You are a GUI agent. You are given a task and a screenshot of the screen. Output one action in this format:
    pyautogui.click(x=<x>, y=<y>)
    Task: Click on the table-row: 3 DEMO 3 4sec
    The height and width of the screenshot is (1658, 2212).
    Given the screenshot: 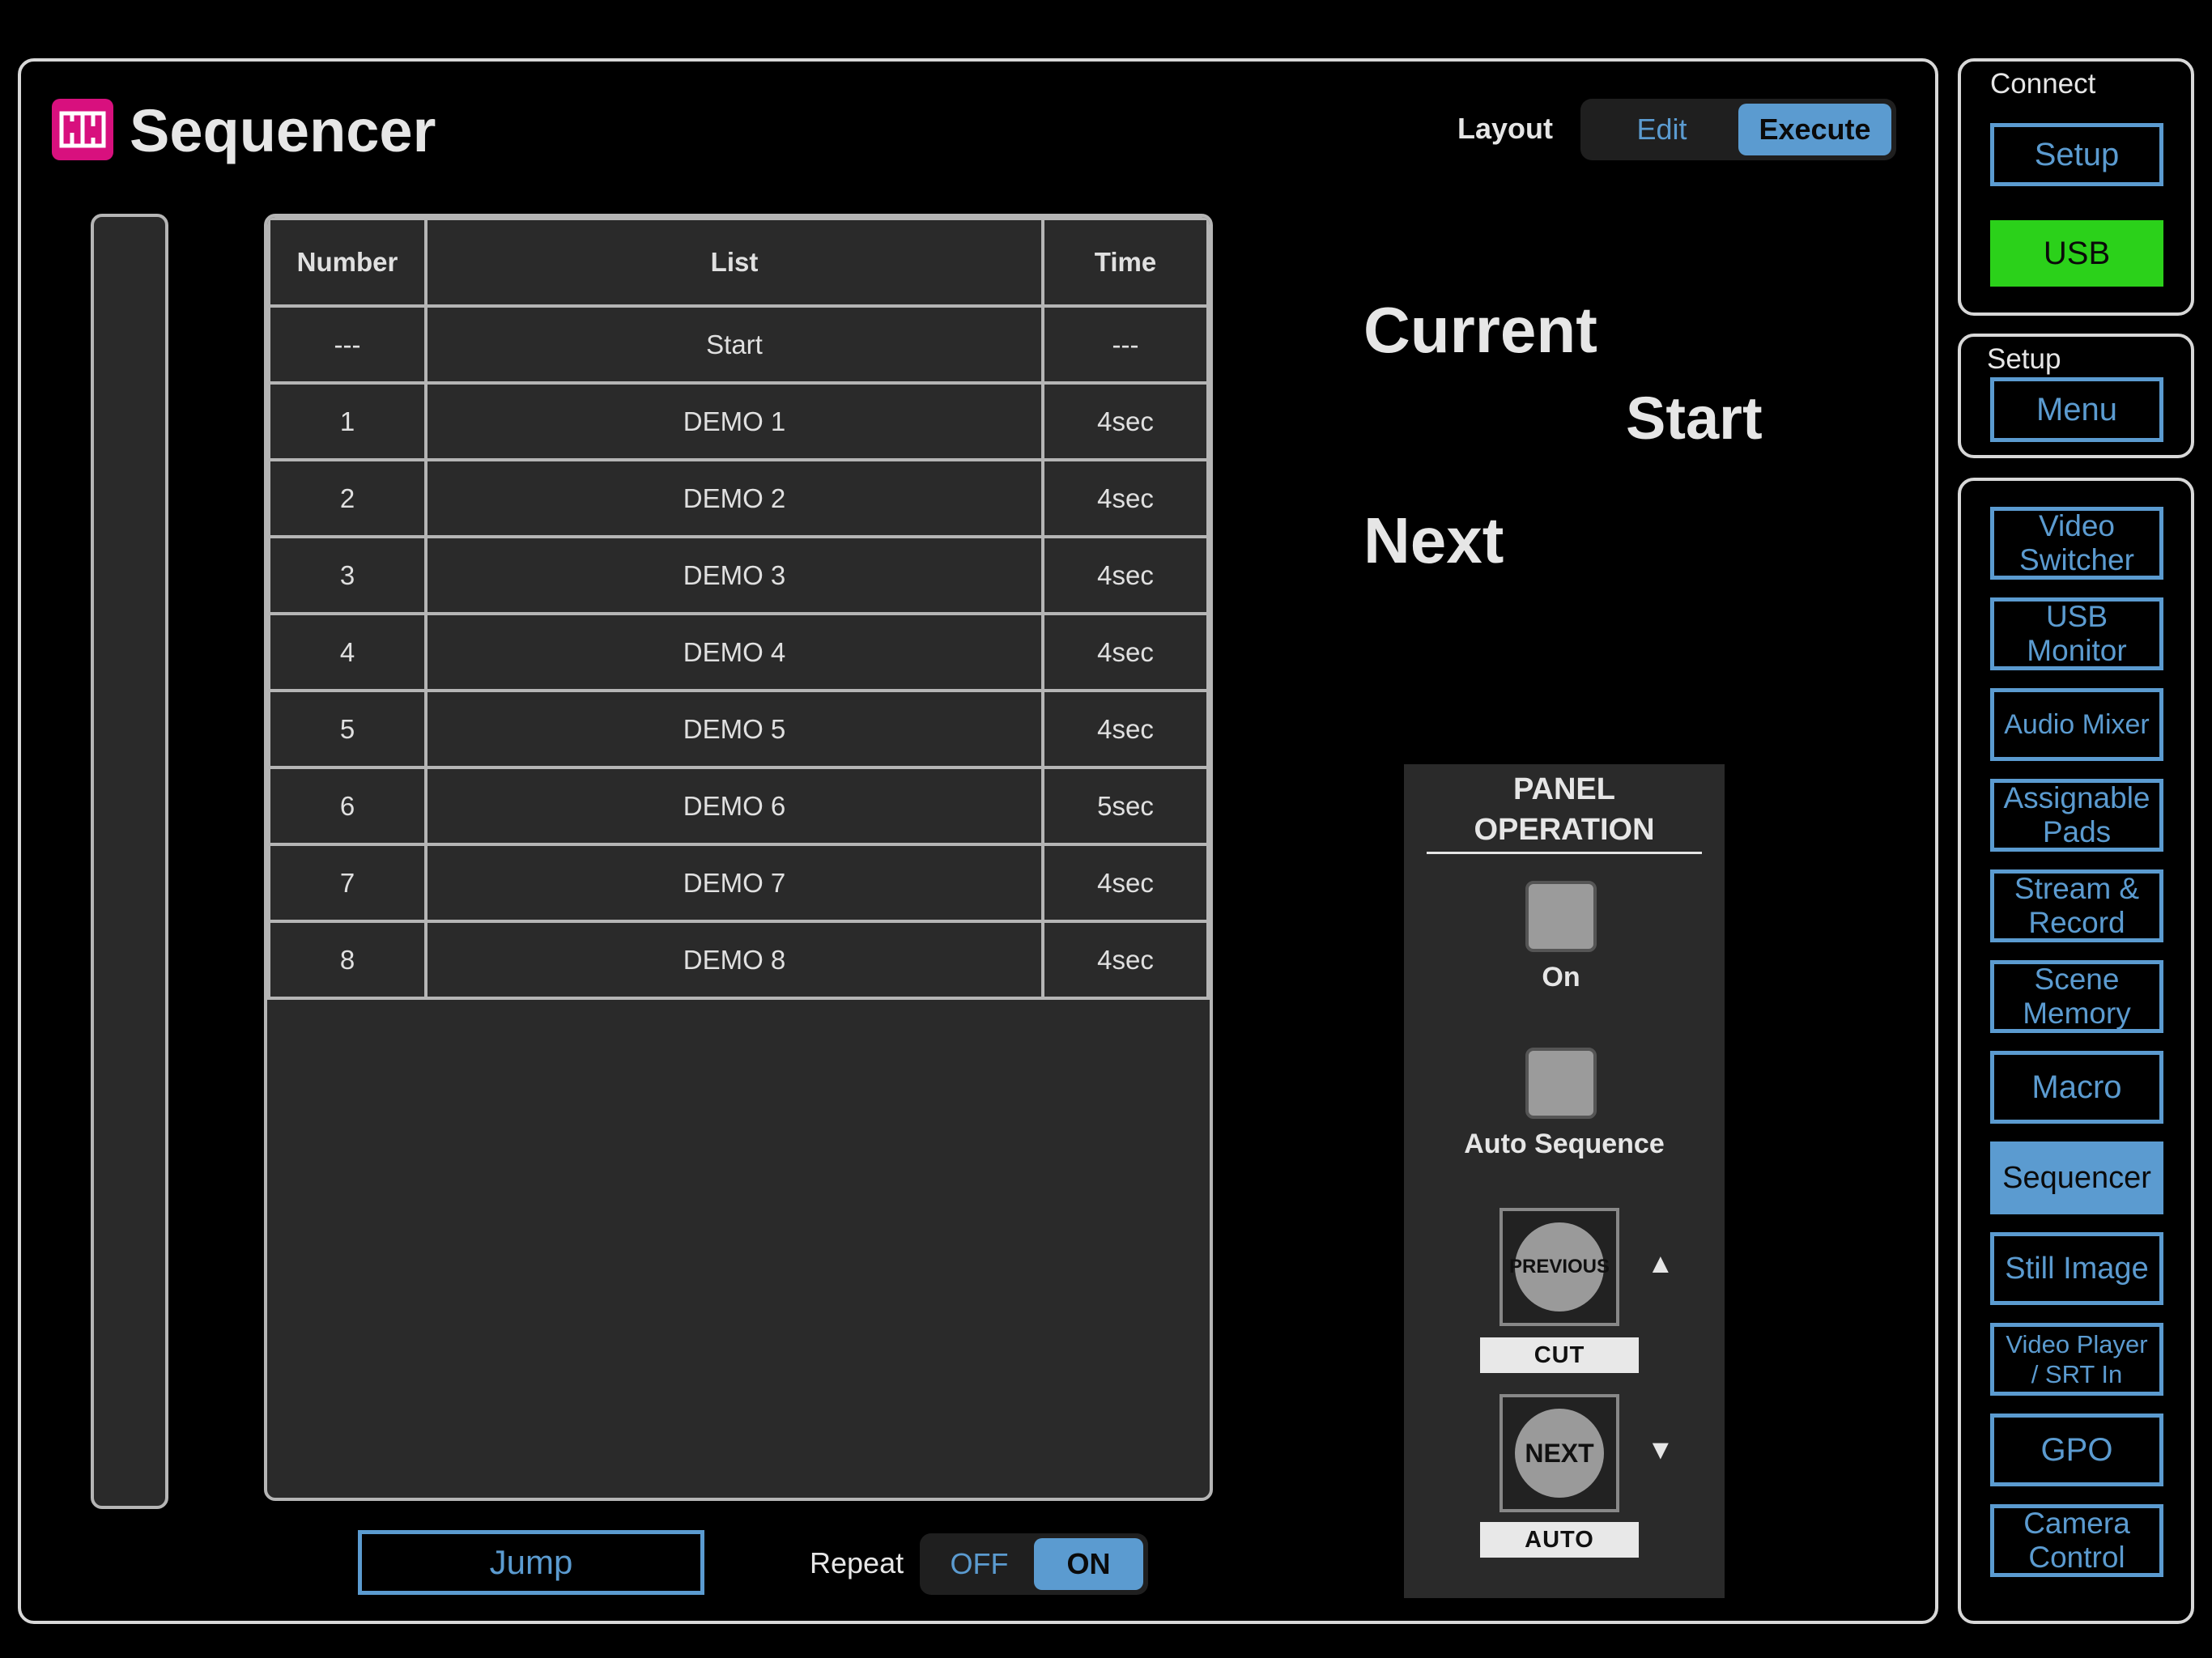 What is the action you would take?
    pyautogui.click(x=739, y=575)
    